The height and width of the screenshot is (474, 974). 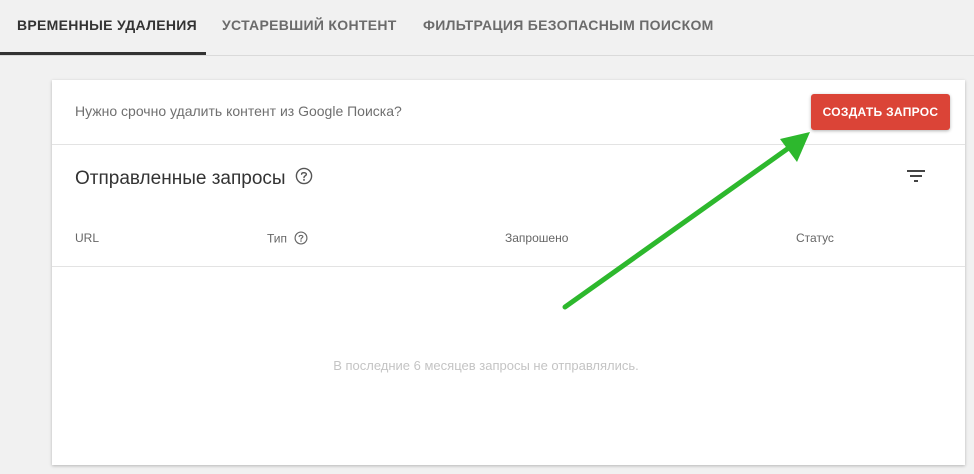 What do you see at coordinates (880, 112) in the screenshot?
I see `create-request-button: СОЗДАТЬ ЗАПРОС` at bounding box center [880, 112].